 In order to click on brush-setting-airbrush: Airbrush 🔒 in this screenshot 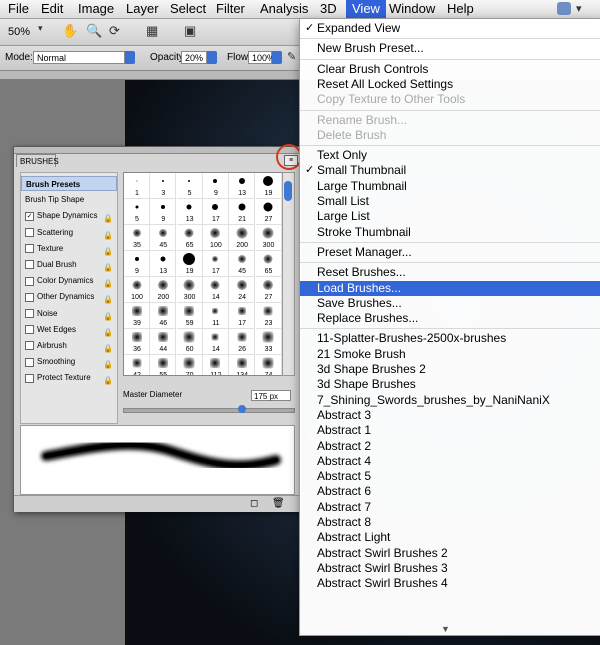, I will do `click(69, 345)`.